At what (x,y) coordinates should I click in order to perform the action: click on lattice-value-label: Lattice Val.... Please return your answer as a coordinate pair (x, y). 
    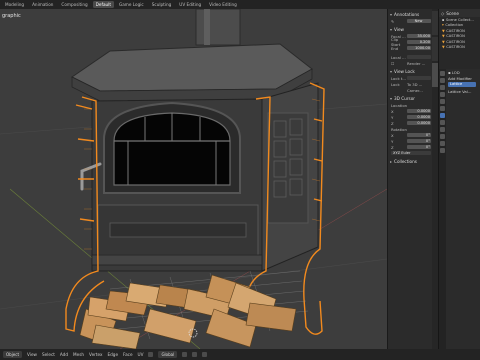
    Looking at the image, I should click on (460, 91).